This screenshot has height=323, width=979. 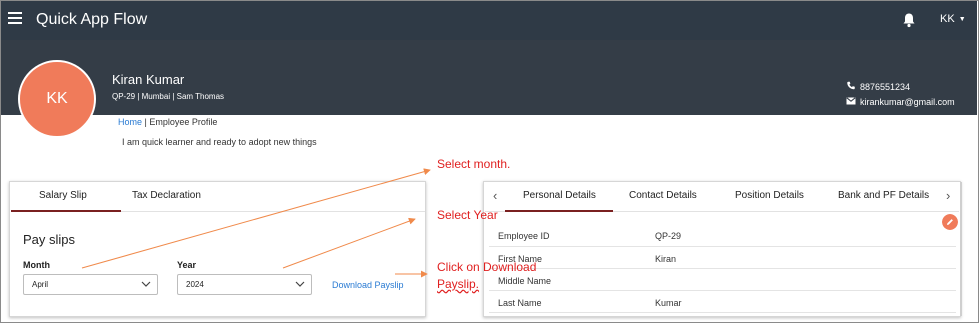 I want to click on caret-down-icon: ▼, so click(x=962, y=19).